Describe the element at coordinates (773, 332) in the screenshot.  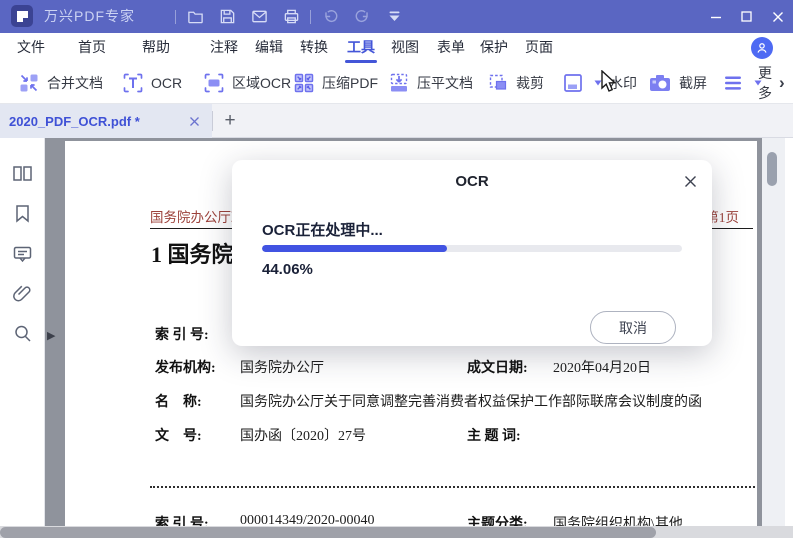
I see `vertical-scrollbar-track` at that location.